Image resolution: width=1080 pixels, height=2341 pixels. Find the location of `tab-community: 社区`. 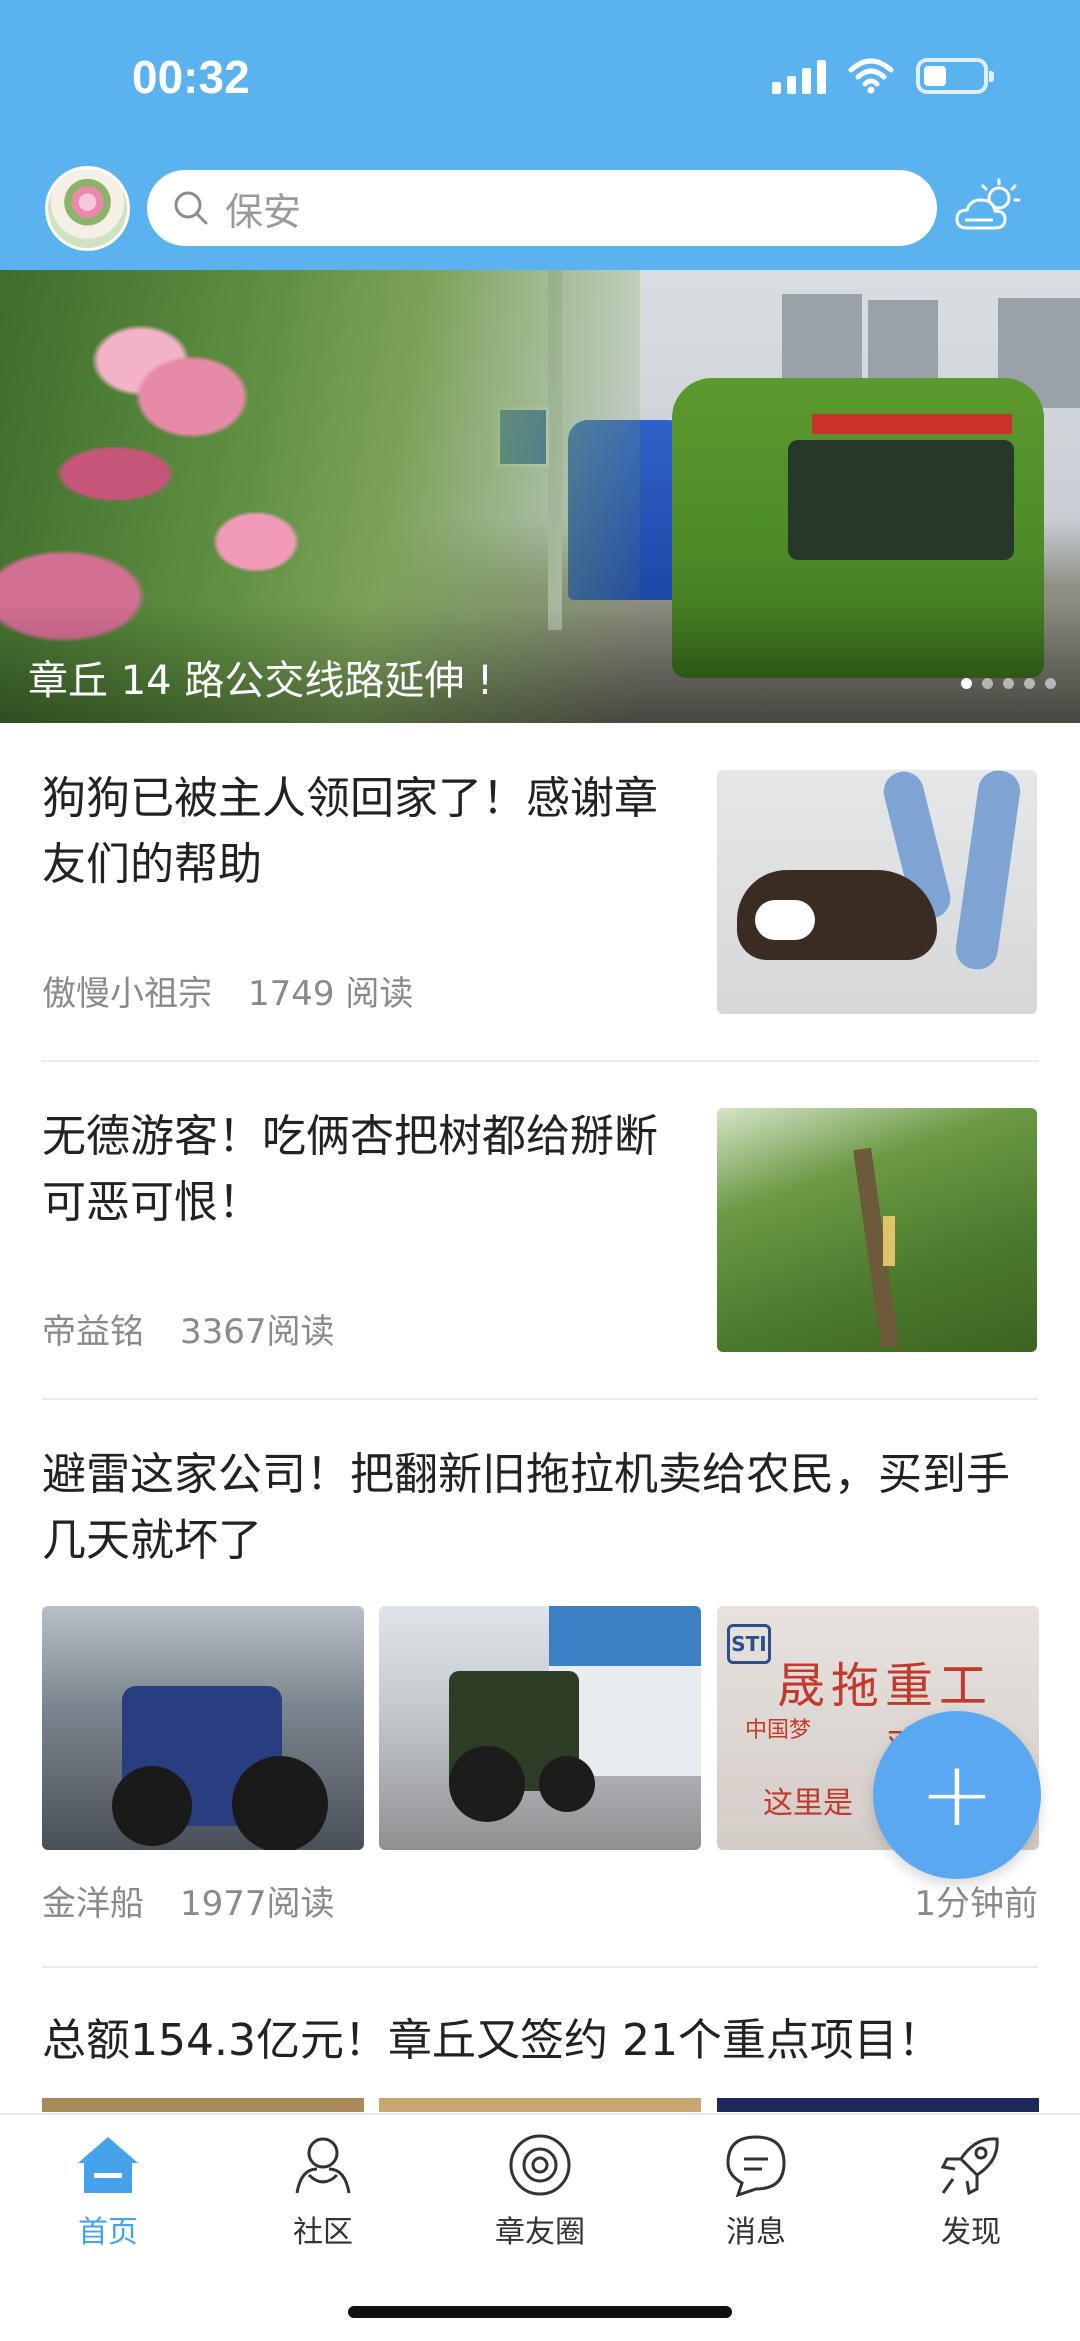

tab-community: 社区 is located at coordinates (323, 2190).